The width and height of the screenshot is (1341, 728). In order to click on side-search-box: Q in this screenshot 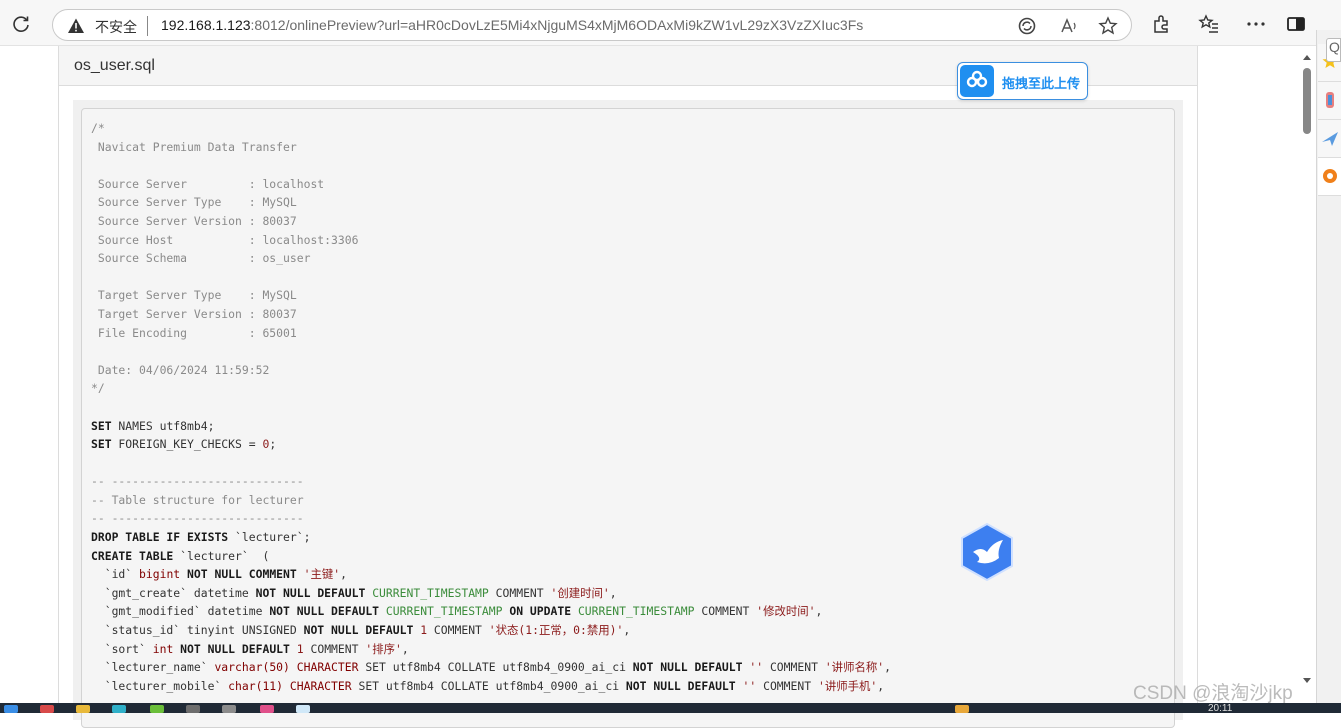, I will do `click(1333, 50)`.